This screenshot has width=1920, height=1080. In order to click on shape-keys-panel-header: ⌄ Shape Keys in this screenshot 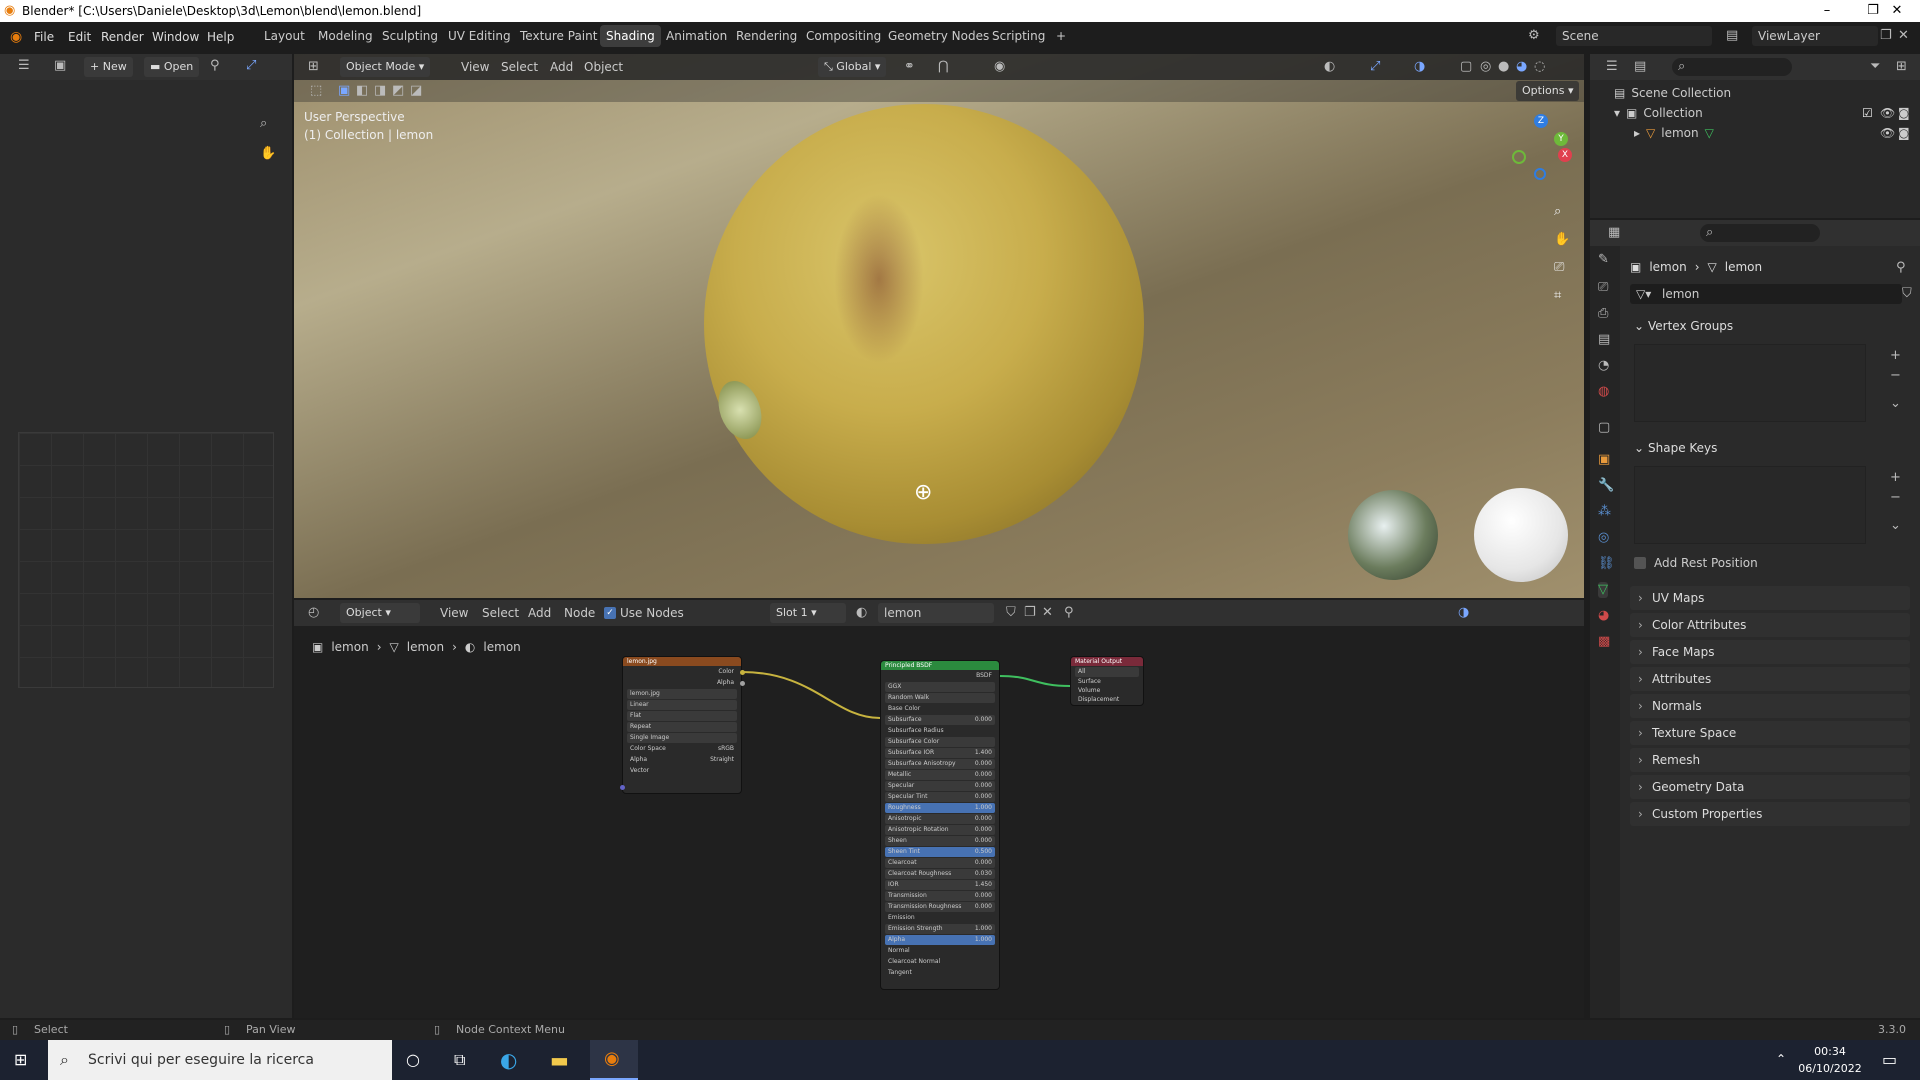, I will do `click(1770, 448)`.